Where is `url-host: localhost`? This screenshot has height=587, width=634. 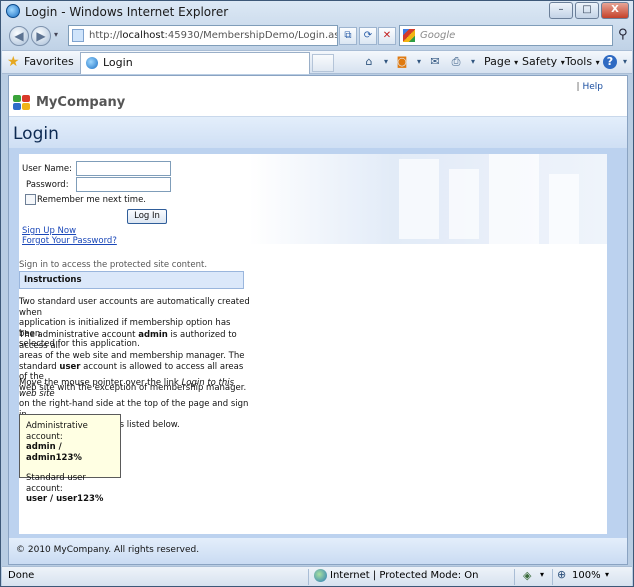 url-host: localhost is located at coordinates (142, 35).